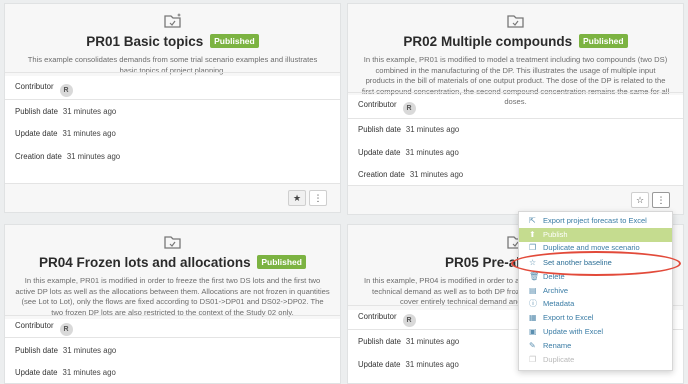 The image size is (688, 384). What do you see at coordinates (556, 290) in the screenshot?
I see `menu-item-label: Archive` at bounding box center [556, 290].